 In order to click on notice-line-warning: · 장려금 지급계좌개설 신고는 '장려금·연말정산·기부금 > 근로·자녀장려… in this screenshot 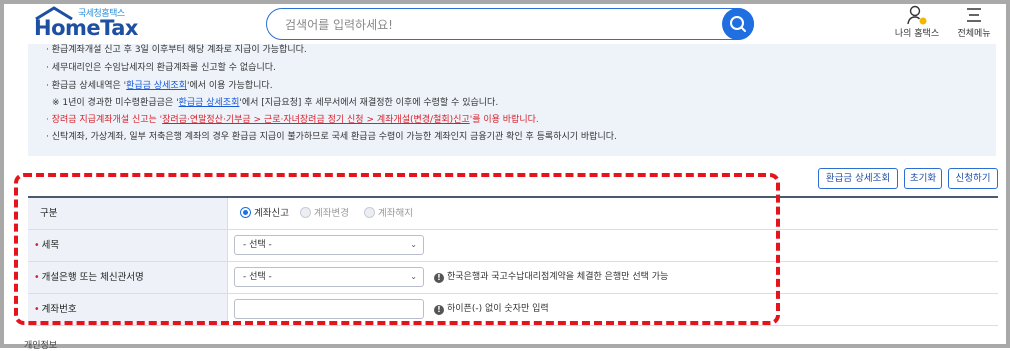, I will do `click(292, 120)`.